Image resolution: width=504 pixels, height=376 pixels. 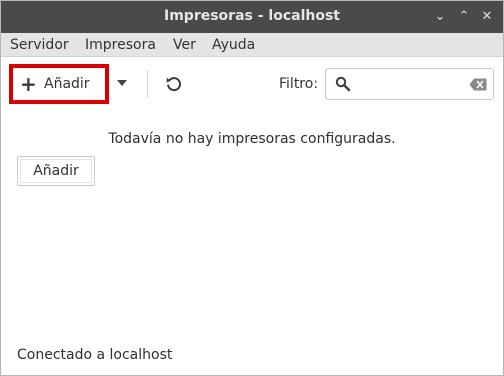 What do you see at coordinates (478, 84) in the screenshot?
I see `clear-icon` at bounding box center [478, 84].